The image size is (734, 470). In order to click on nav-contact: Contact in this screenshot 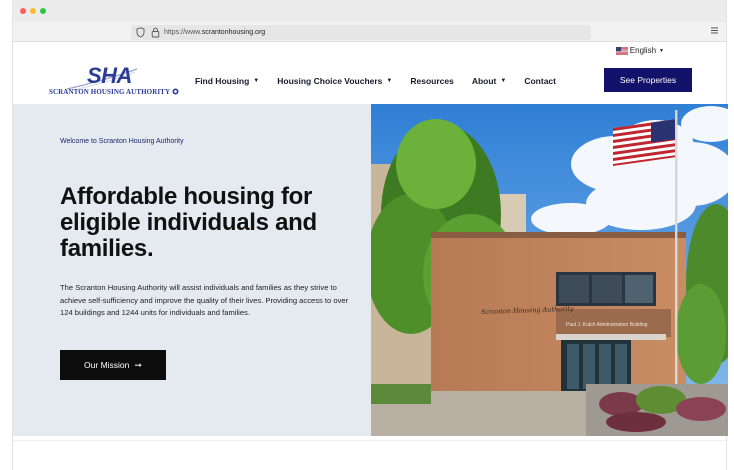, I will do `click(540, 81)`.